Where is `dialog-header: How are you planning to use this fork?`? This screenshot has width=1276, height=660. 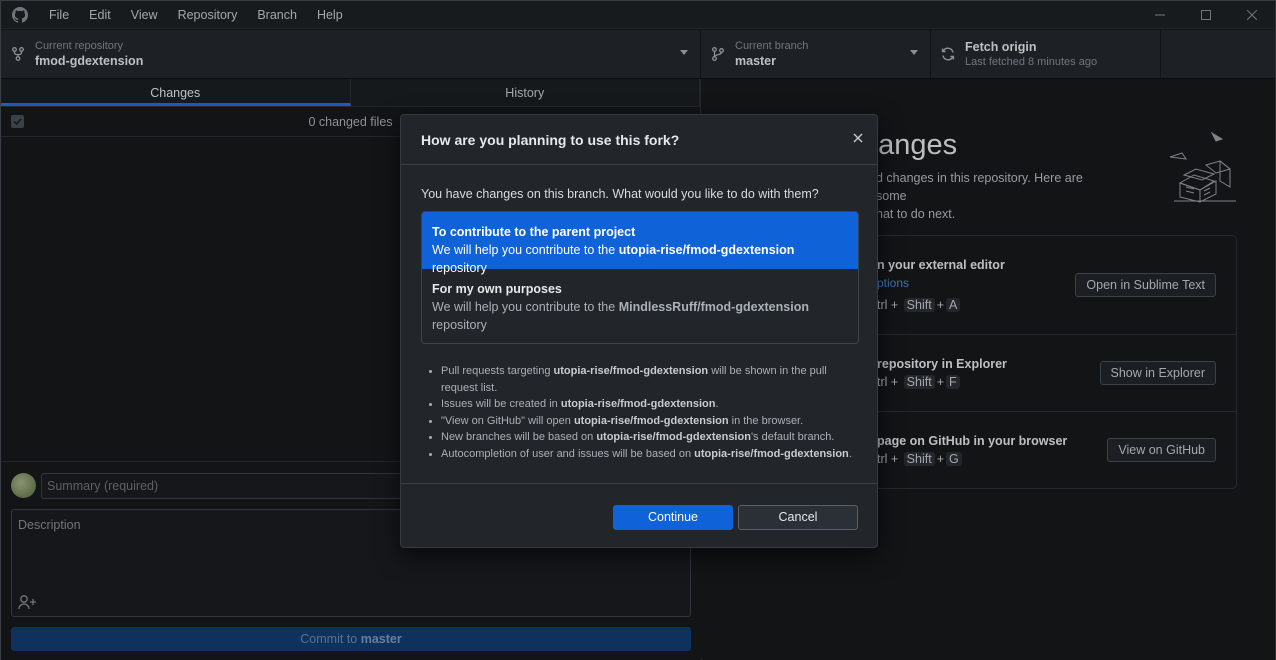 dialog-header: How are you planning to use this fork? is located at coordinates (639, 140).